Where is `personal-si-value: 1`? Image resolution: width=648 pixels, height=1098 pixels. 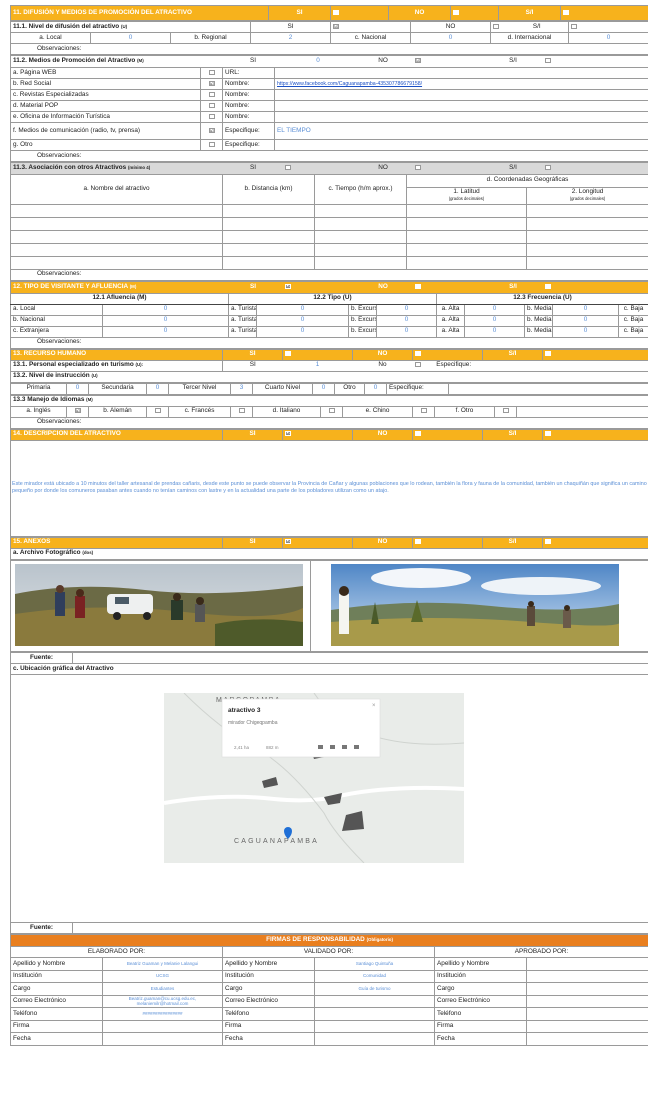
personal-si-value: 1 is located at coordinates (318, 365).